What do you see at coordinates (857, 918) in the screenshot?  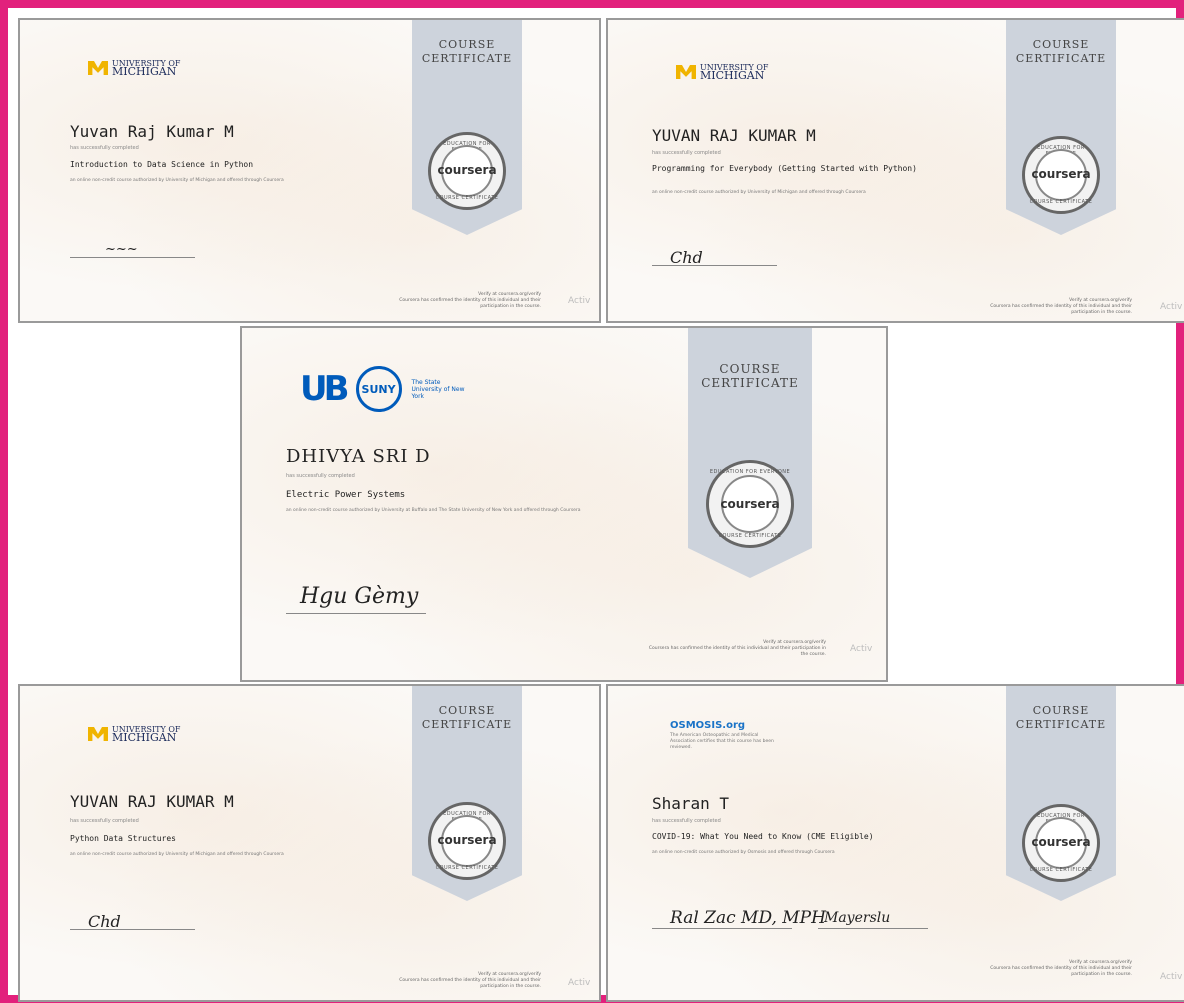 I see `signature: Mayerslu` at bounding box center [857, 918].